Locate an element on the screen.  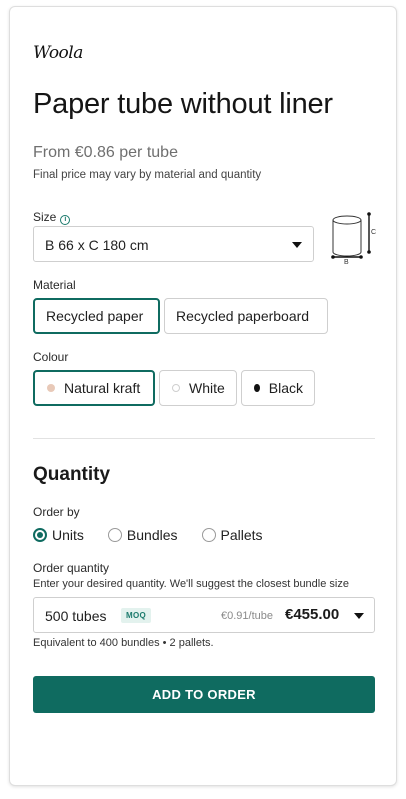
material-option-label: Recycled paper is located at coordinates (95, 316).